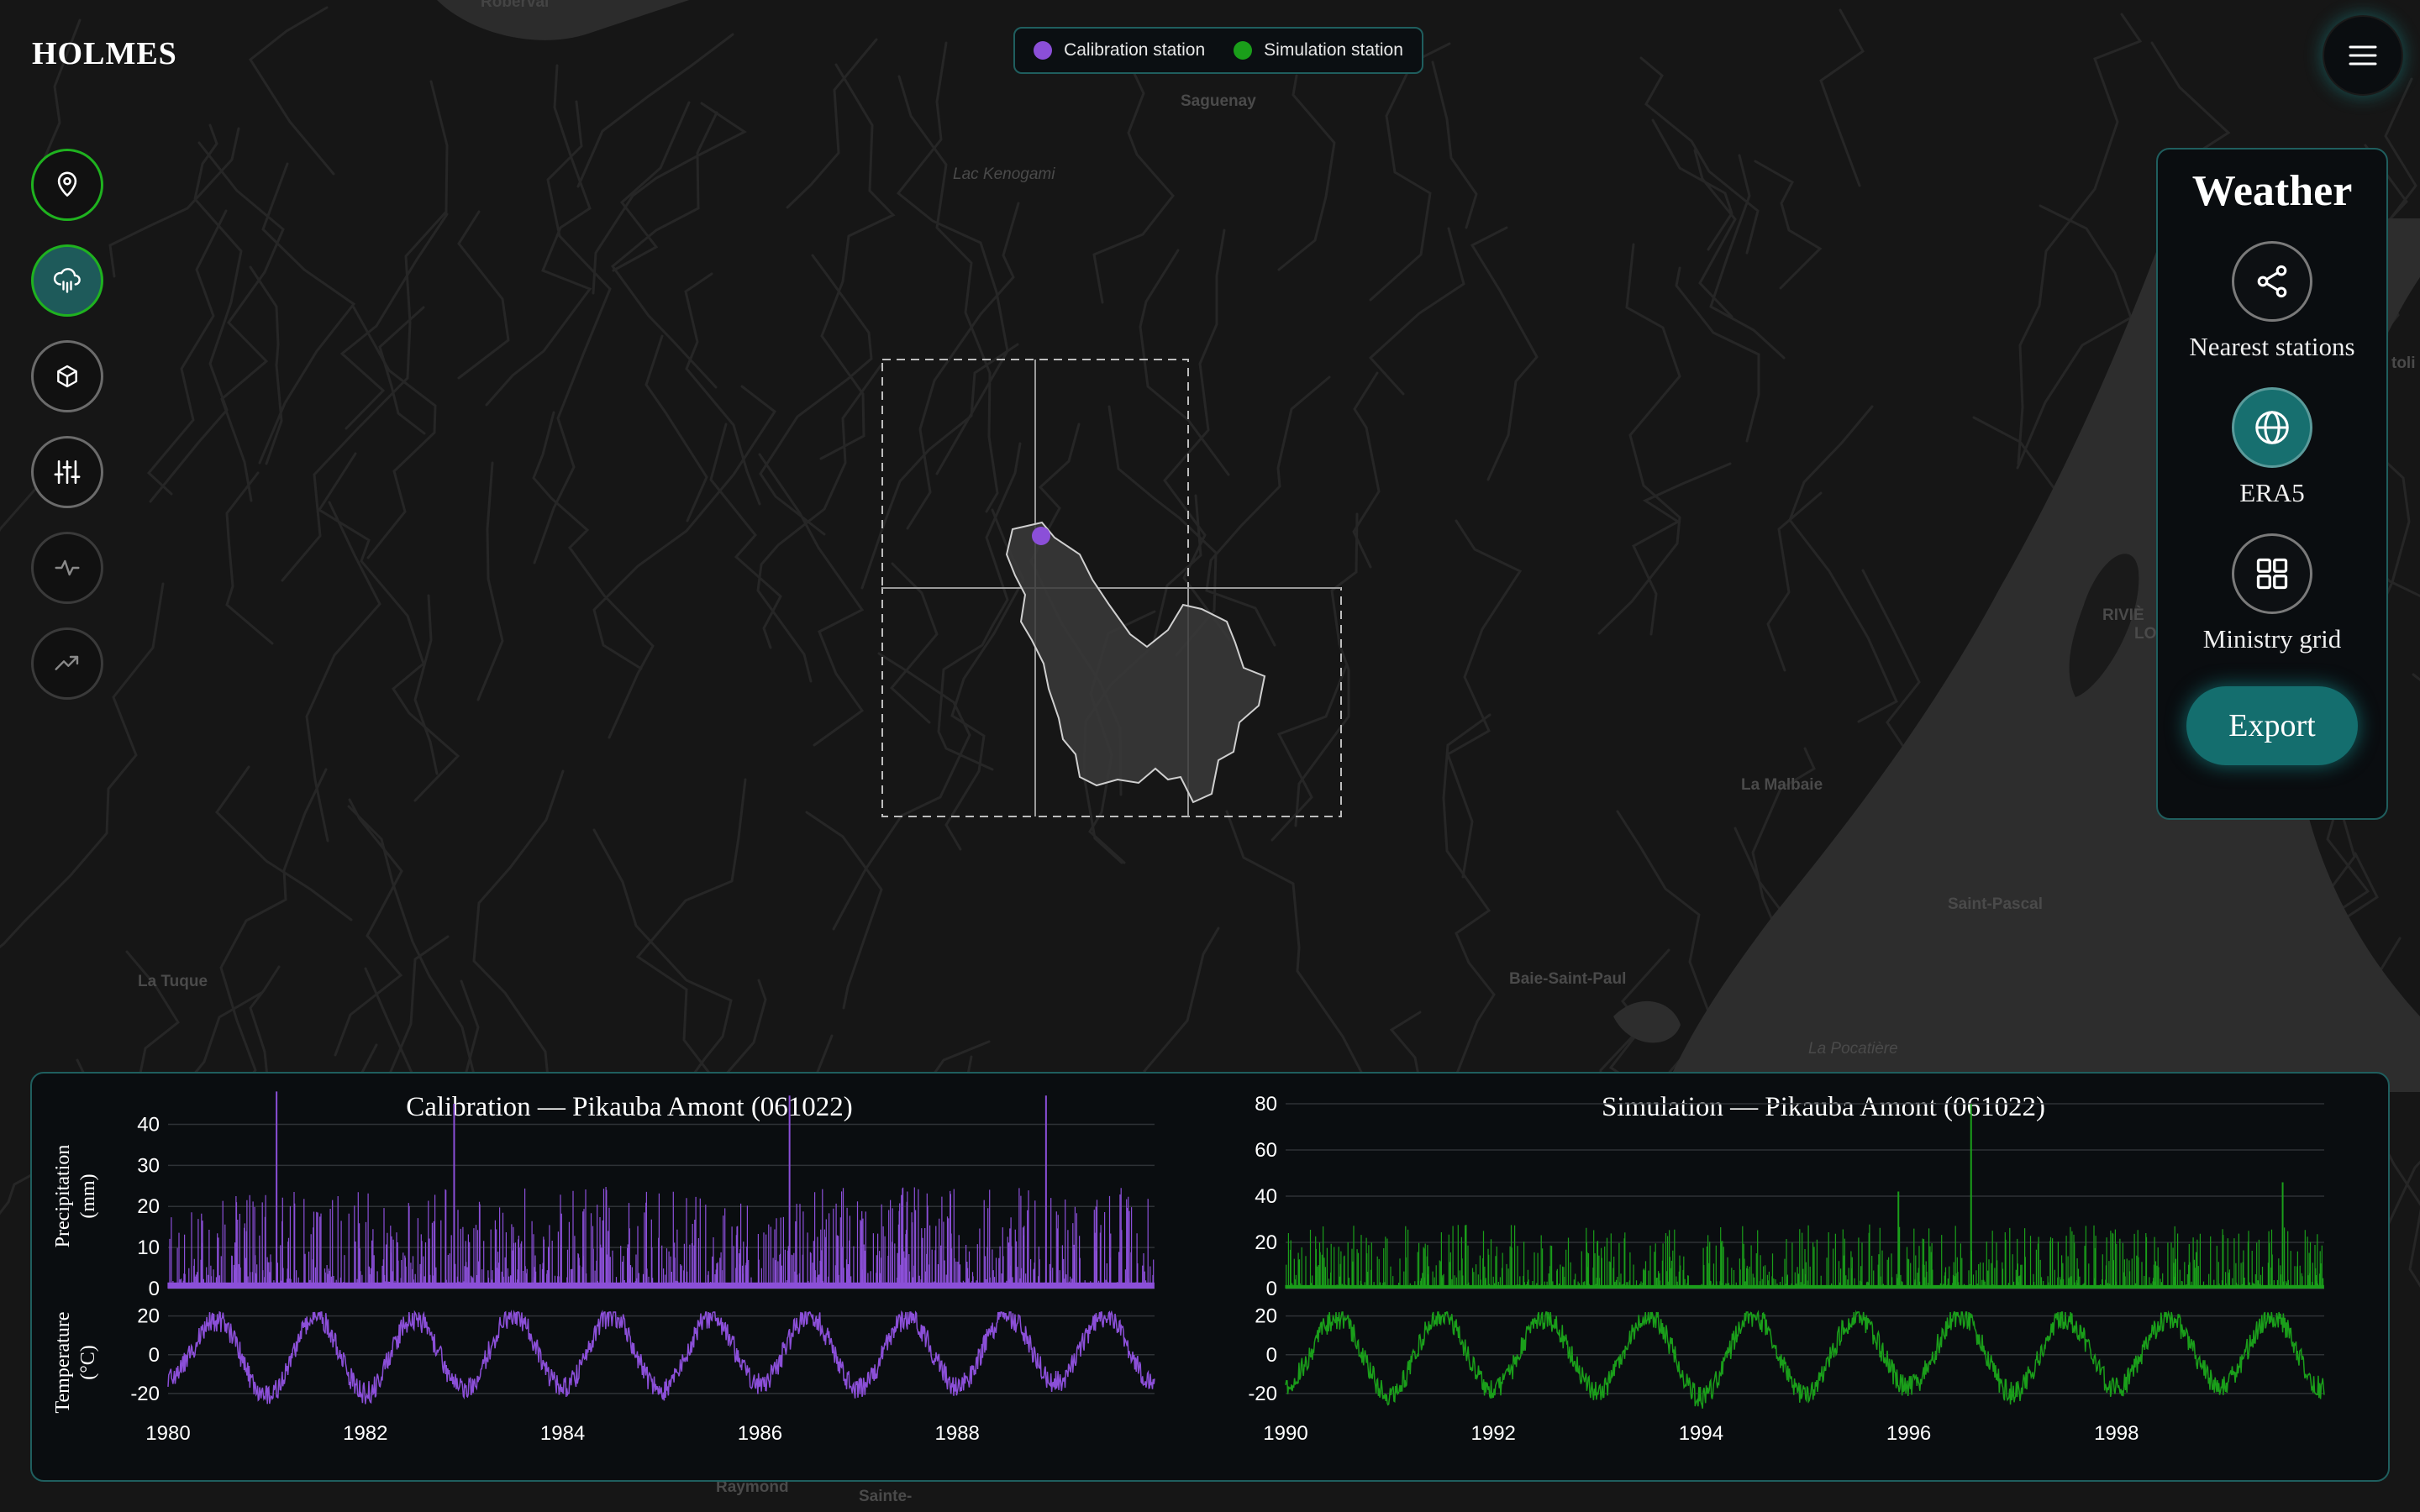 This screenshot has height=1512, width=2420. I want to click on pulse-icon, so click(67, 567).